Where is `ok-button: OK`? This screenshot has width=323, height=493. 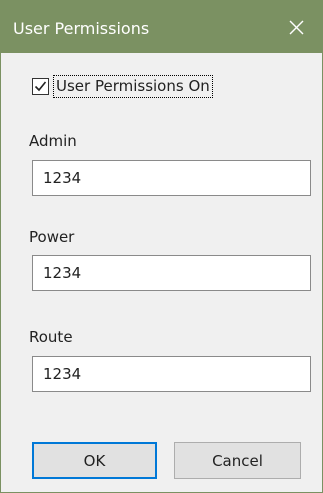 ok-button: OK is located at coordinates (94, 460).